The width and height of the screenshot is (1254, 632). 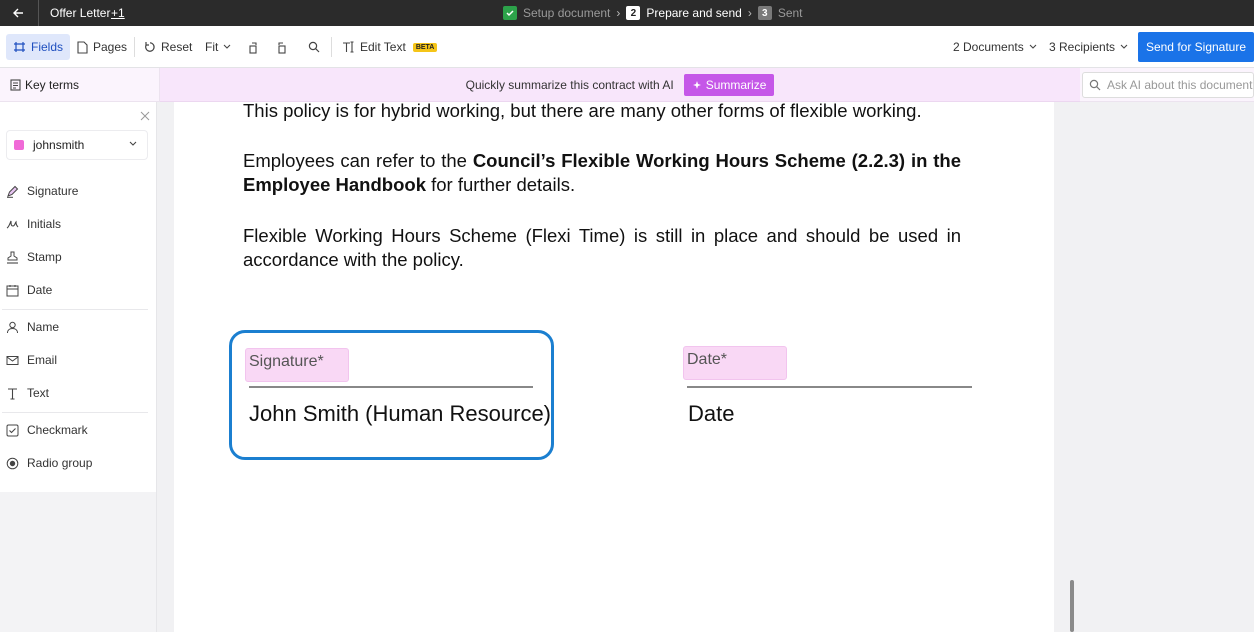 I want to click on key-terms-icon, so click(x=15, y=84).